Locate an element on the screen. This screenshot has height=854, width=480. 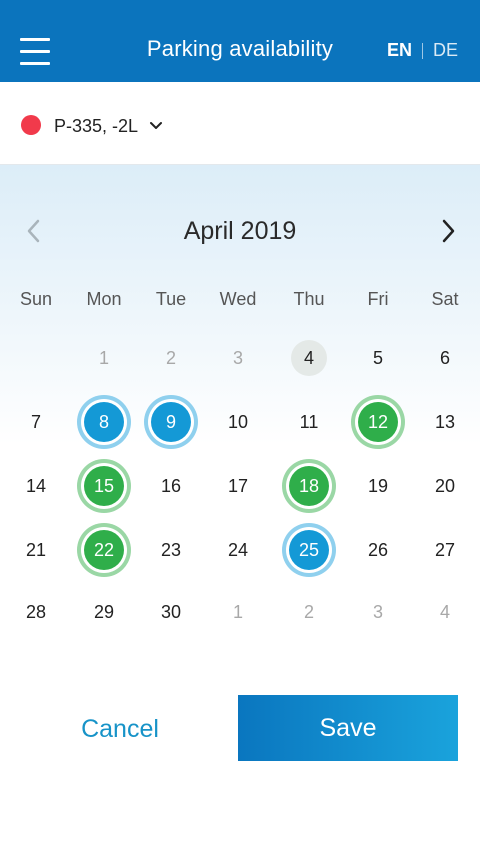
calendar-day: 20 is located at coordinates (445, 486).